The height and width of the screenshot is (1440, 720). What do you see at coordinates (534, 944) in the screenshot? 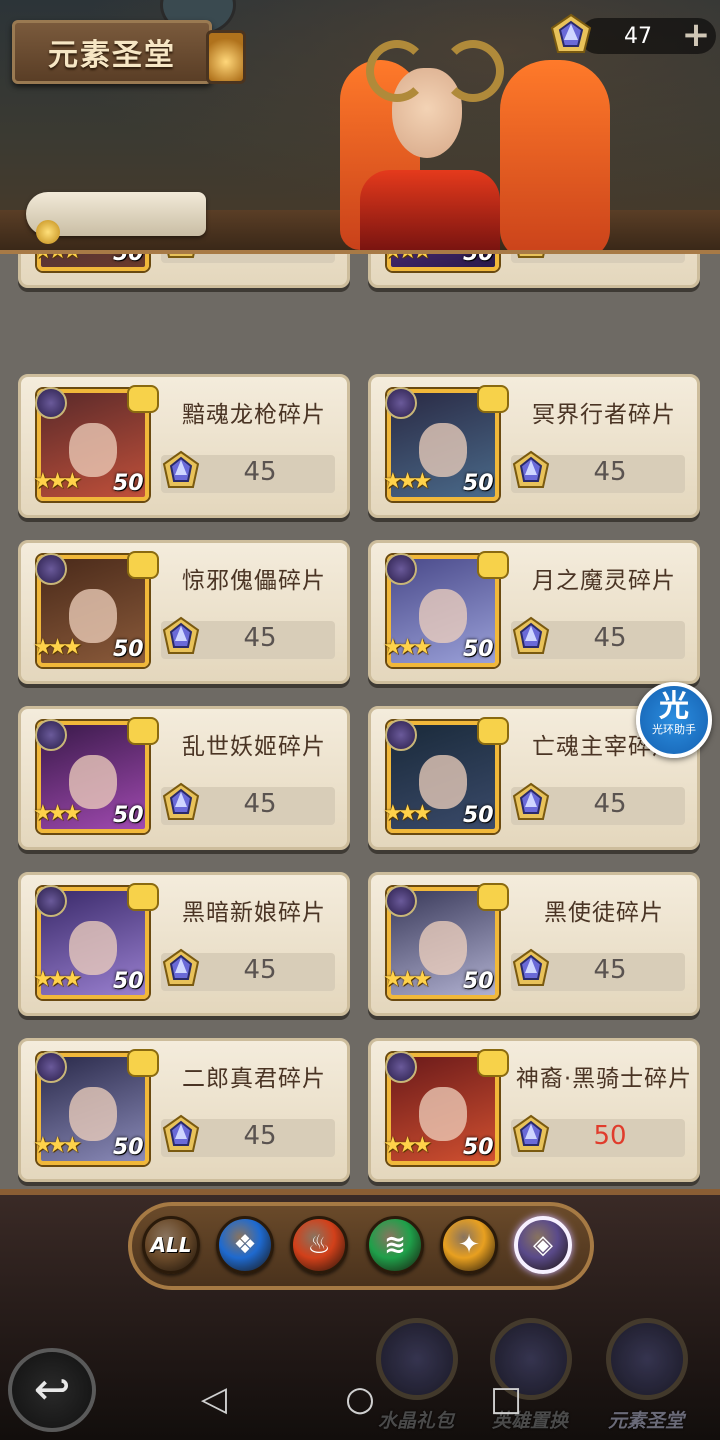
I see `shard-card: ★★★ 50 黑使徒碎片 45` at bounding box center [534, 944].